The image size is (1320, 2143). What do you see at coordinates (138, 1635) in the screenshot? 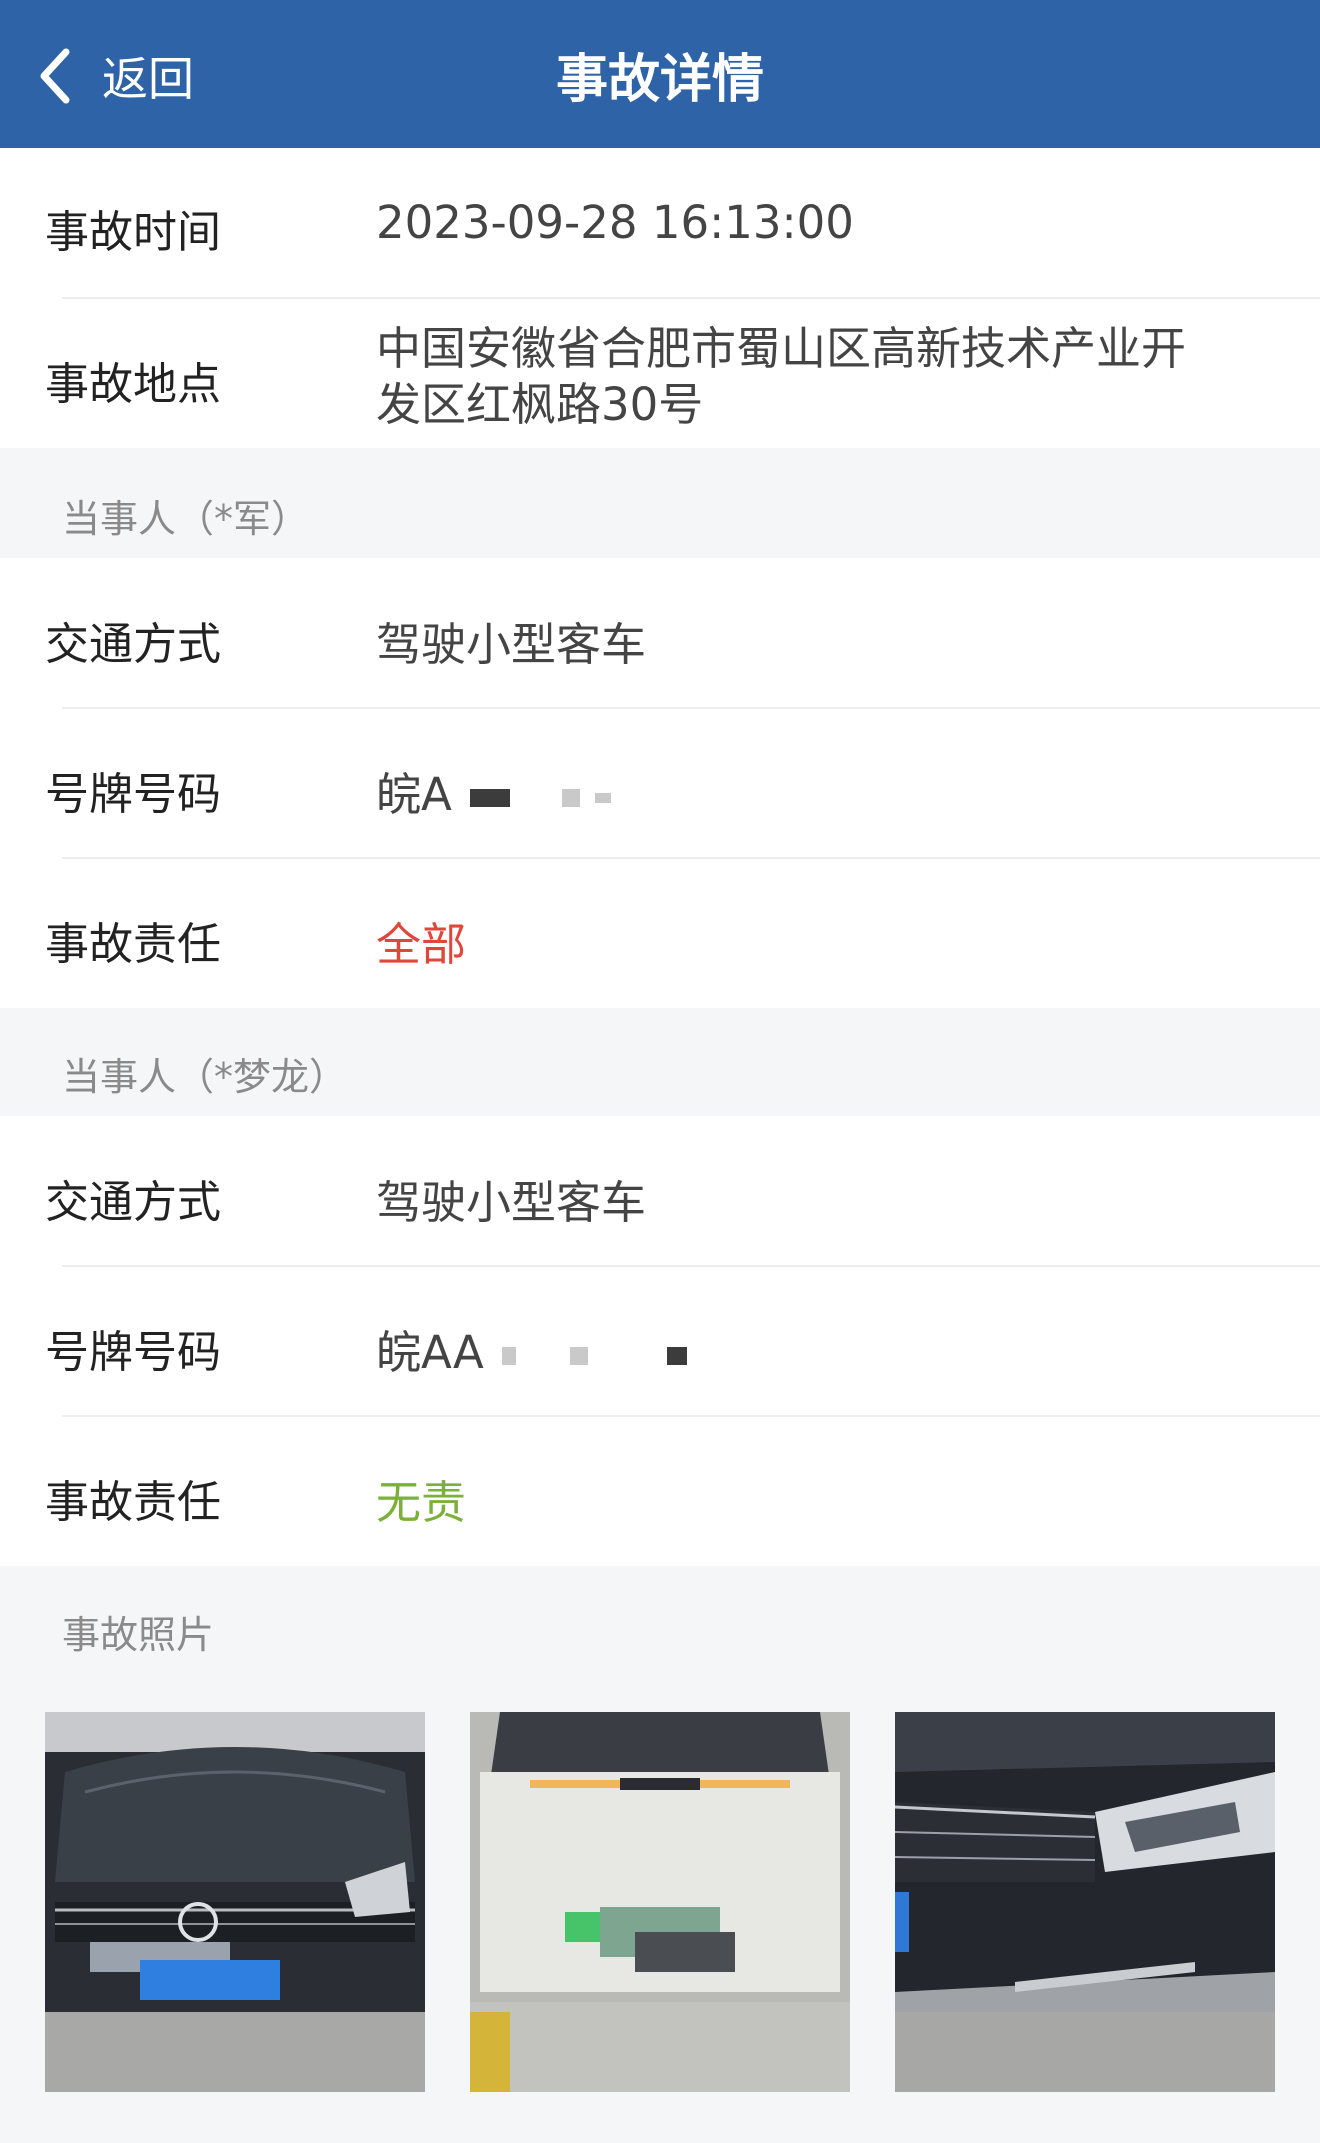
I see `photos-section-title: 事故照片` at bounding box center [138, 1635].